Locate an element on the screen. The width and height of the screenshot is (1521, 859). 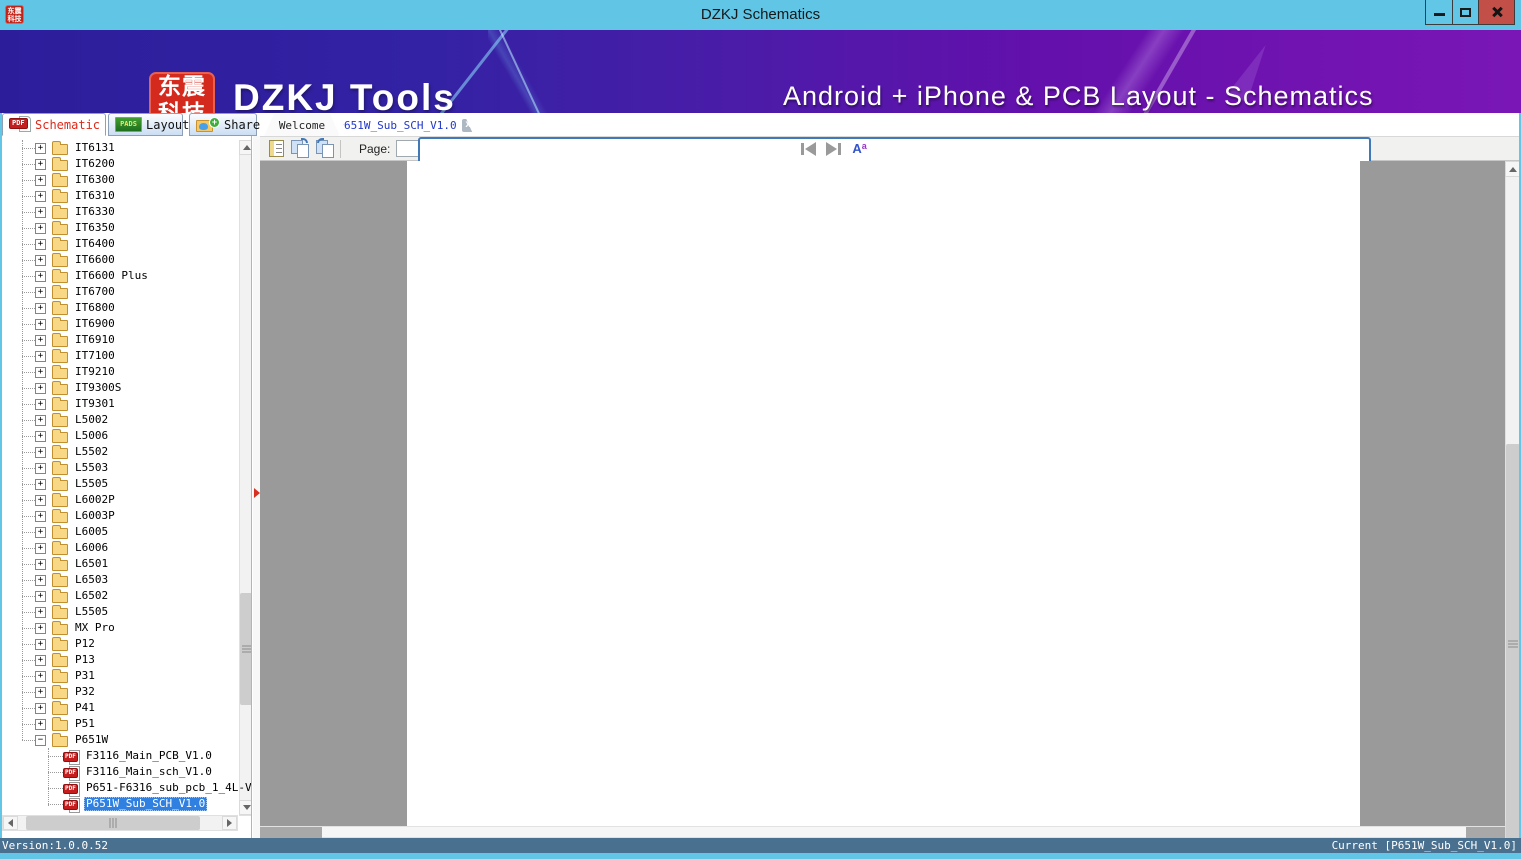
tree-folder-row: + L5502 is located at coordinates (119, 452).